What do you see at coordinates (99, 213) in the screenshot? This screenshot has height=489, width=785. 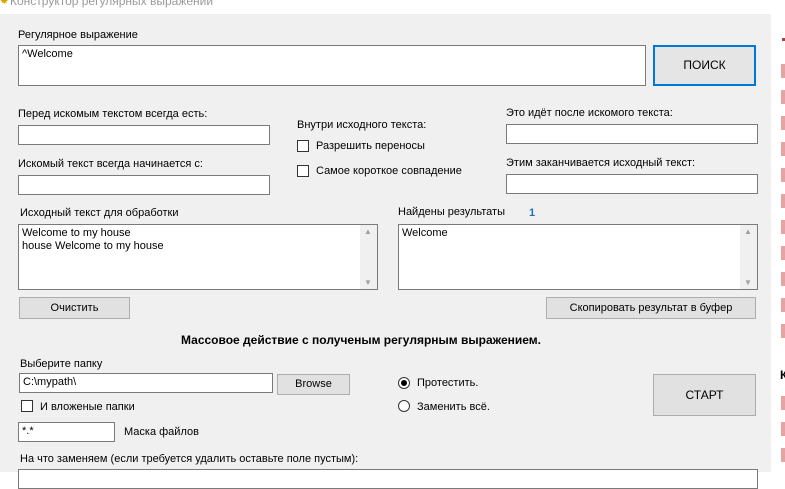 I see `source-label: Исходный текст для обработки` at bounding box center [99, 213].